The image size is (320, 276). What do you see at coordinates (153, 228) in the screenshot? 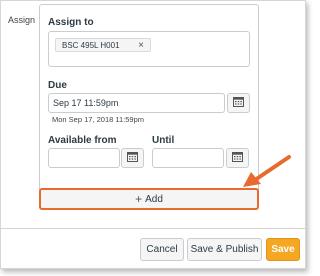
I see `footer-divider` at bounding box center [153, 228].